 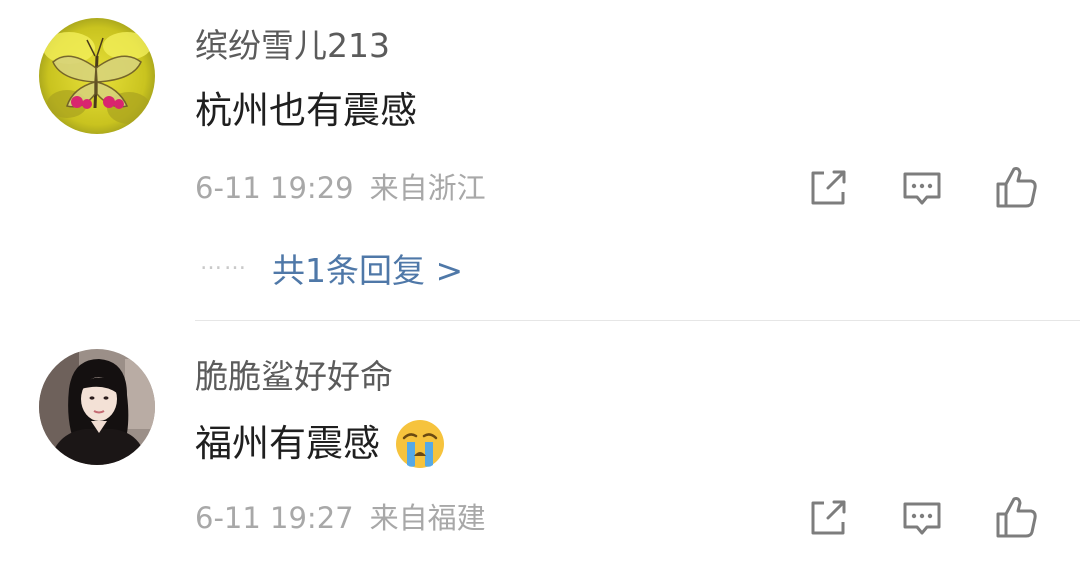 I want to click on username: 缤纷雪儿213, so click(x=292, y=46).